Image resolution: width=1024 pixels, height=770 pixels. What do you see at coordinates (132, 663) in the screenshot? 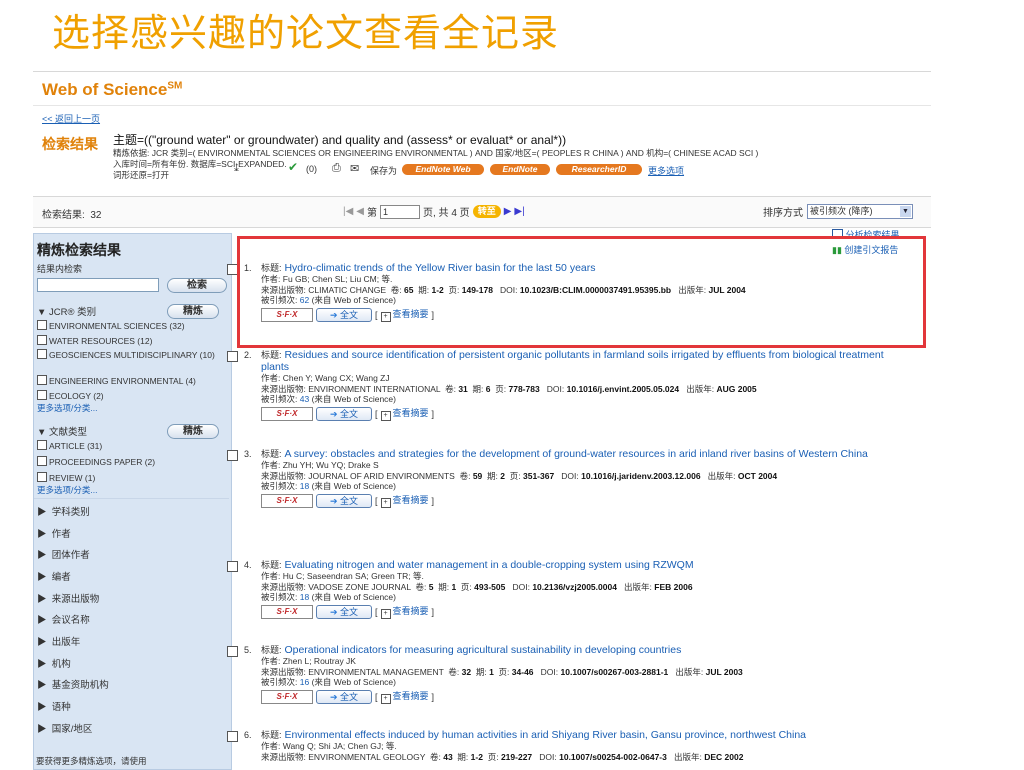
I see `sidebar-item: ▶ 机构` at bounding box center [132, 663].